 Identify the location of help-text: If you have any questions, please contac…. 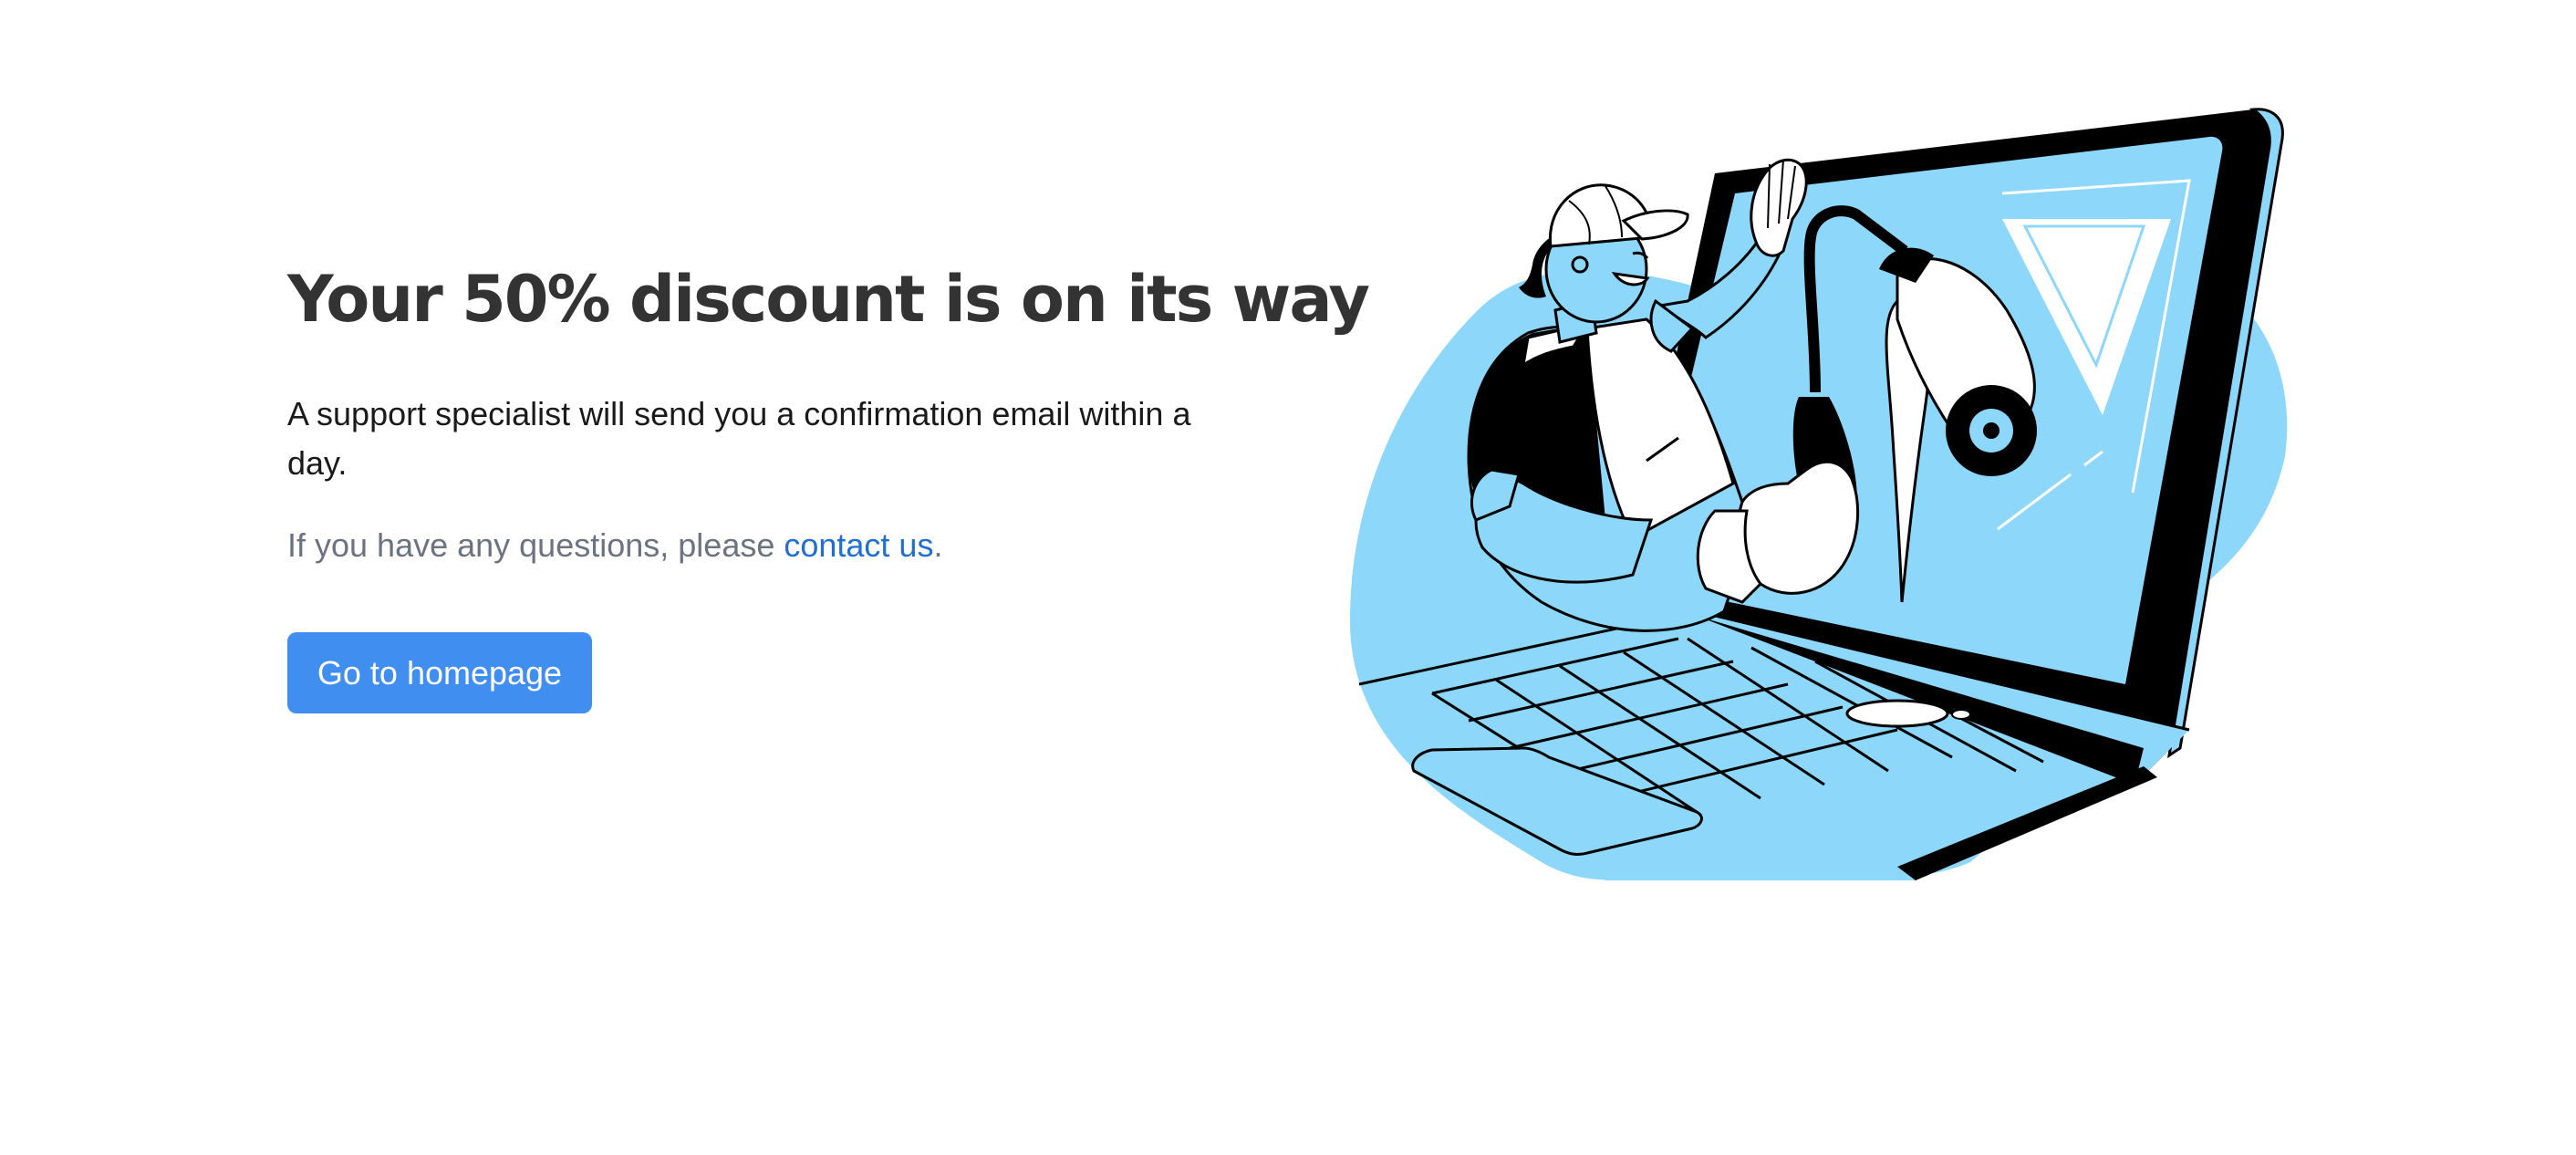
(614, 545).